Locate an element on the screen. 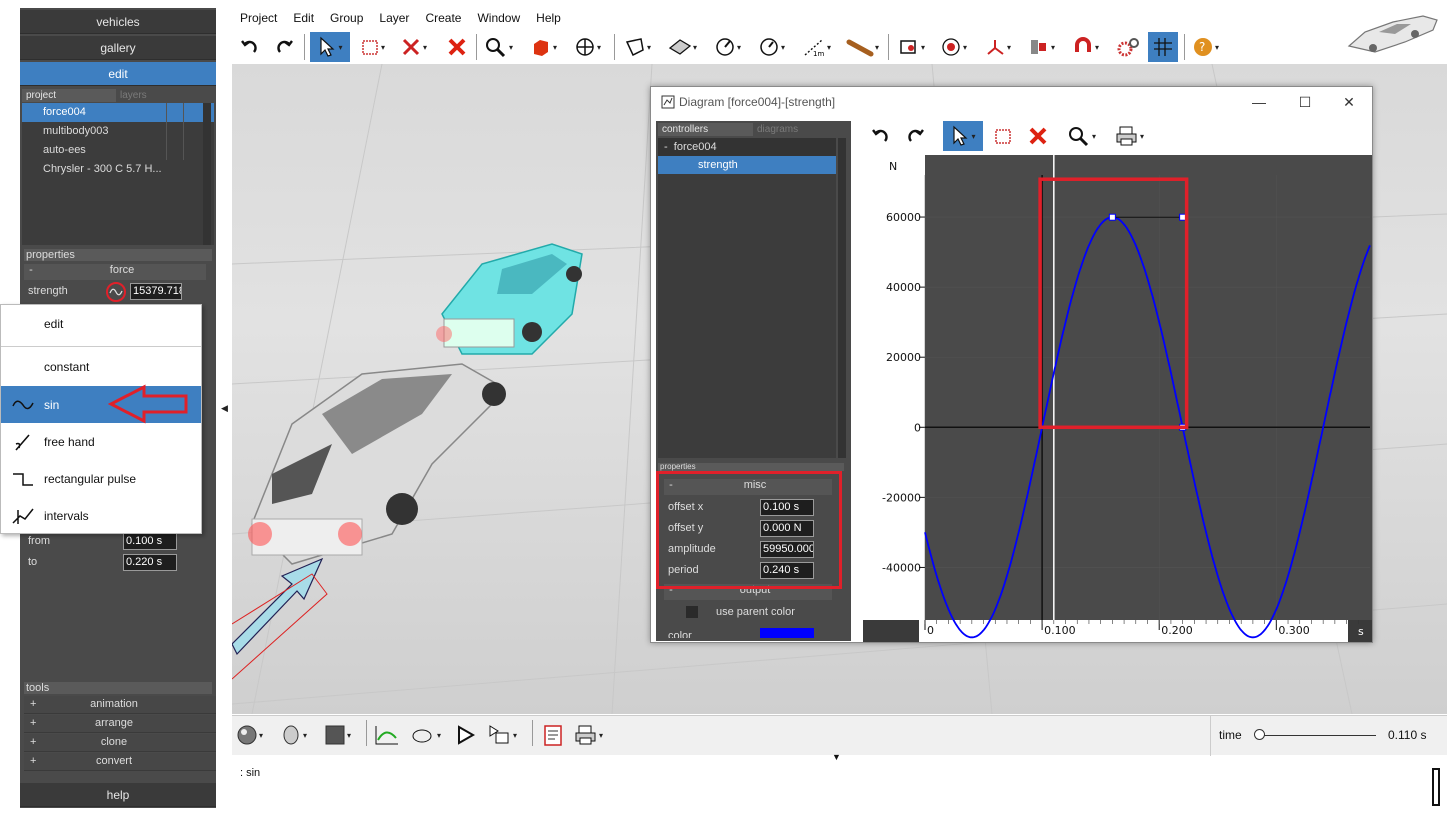  tool-clone: + clone is located at coordinates (120, 743).